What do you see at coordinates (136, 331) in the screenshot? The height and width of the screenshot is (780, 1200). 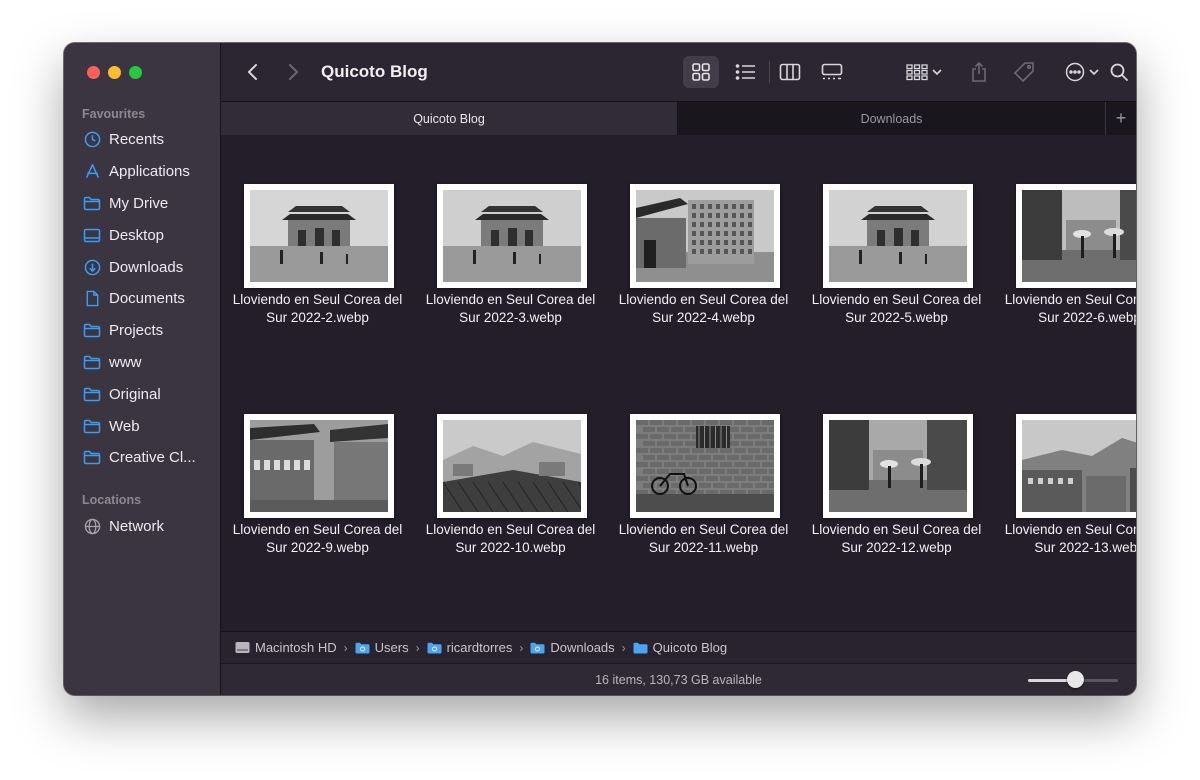 I see `sidebar-item-label: Projects` at bounding box center [136, 331].